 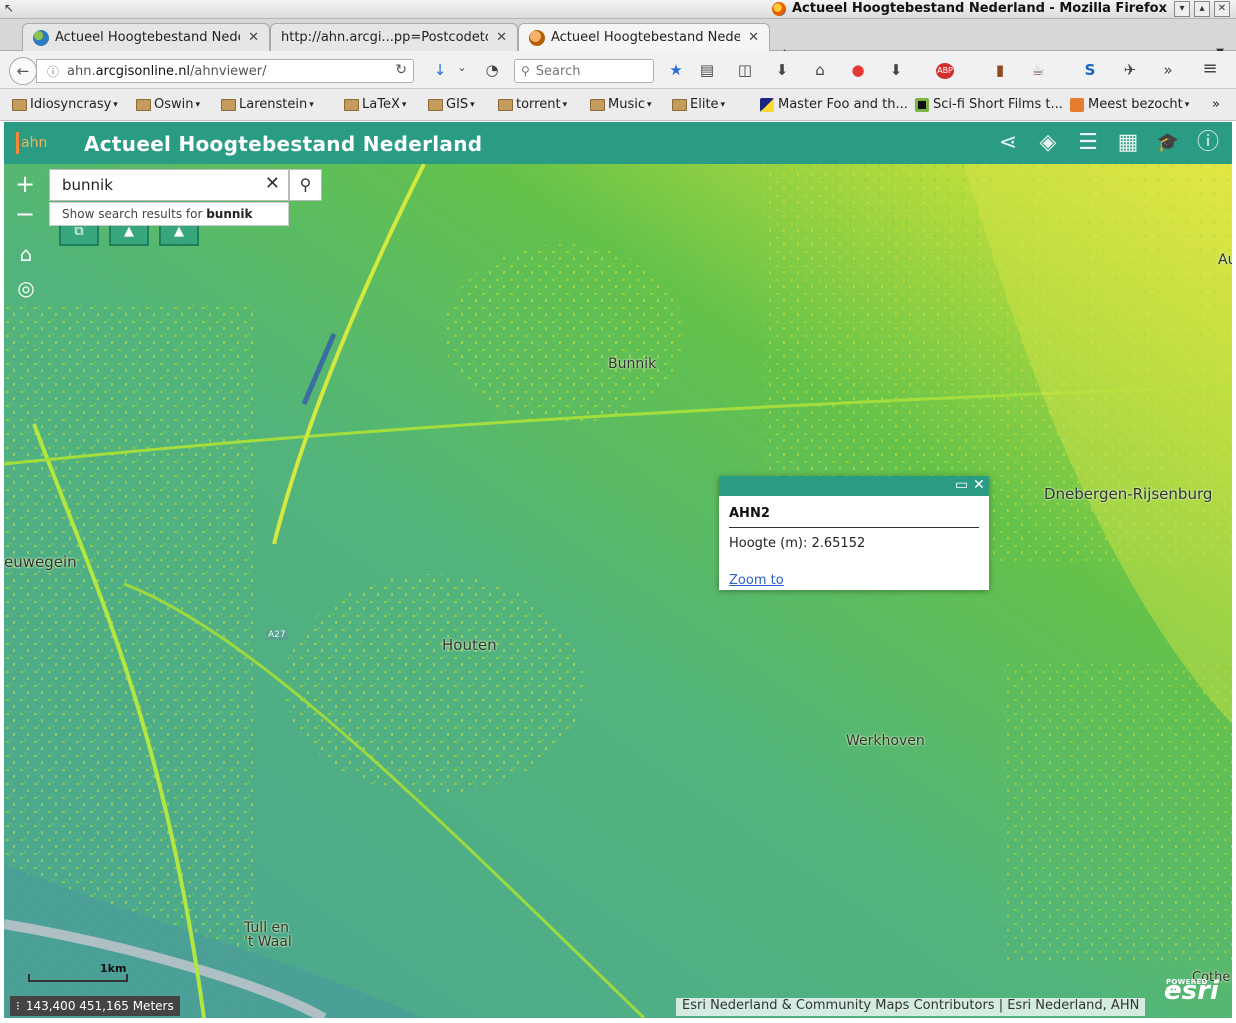 I want to click on bookmark-star-icon: ★, so click(x=676, y=70).